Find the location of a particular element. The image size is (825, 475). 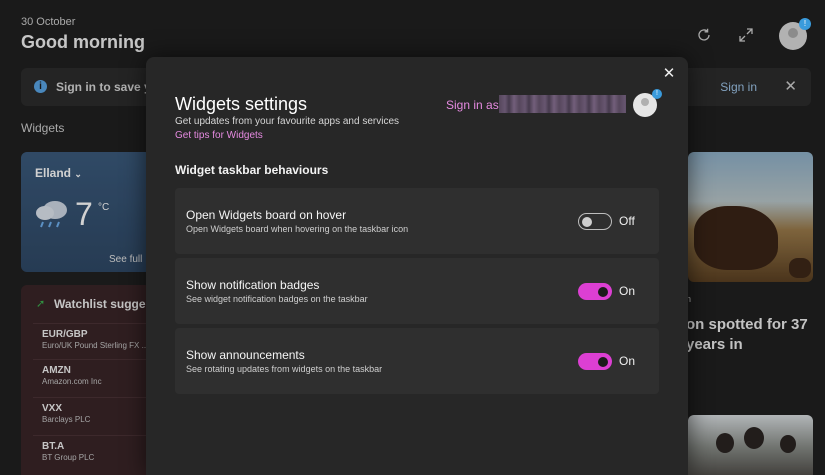

close-icon: ✕ is located at coordinates (669, 74).